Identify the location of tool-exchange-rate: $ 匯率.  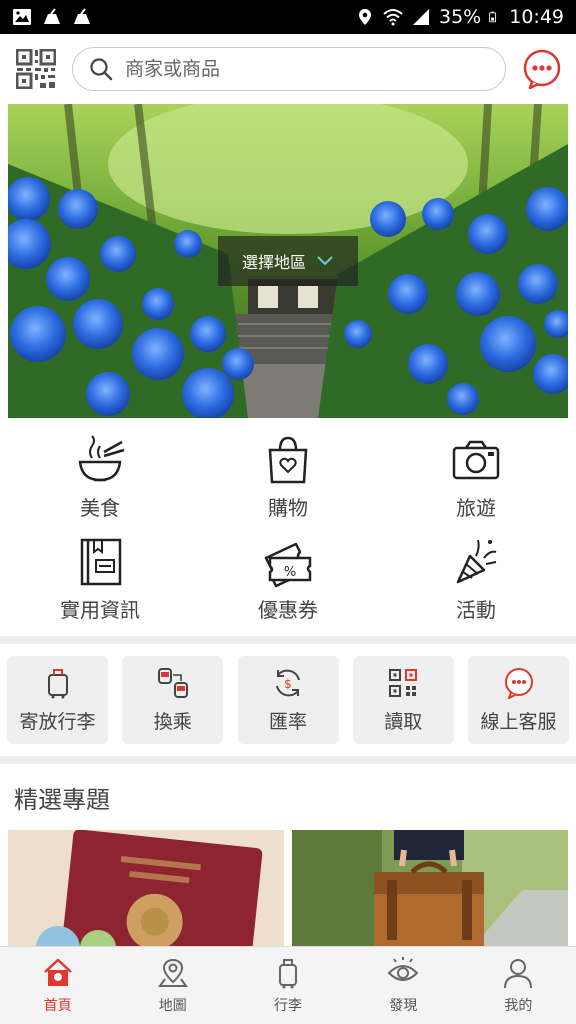
(288, 700).